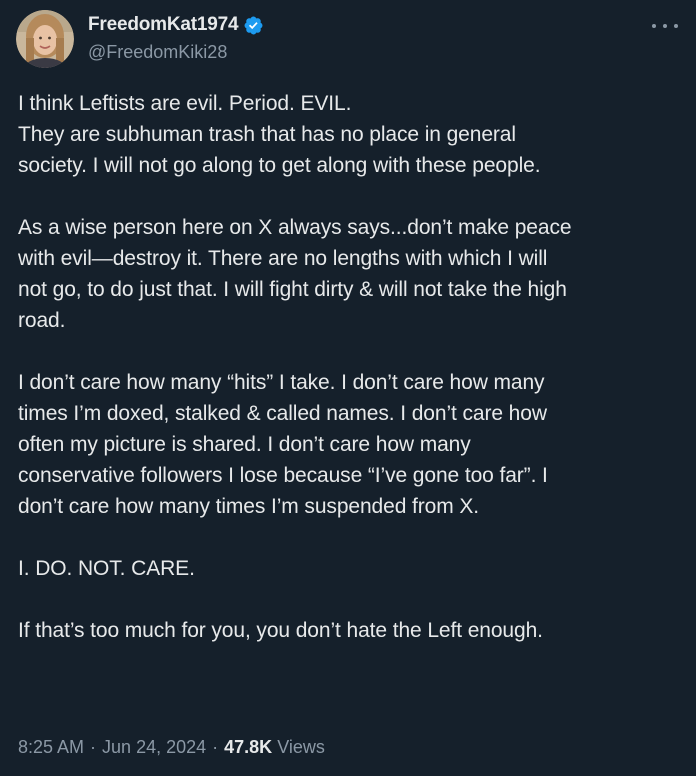  I want to click on tweet-meta: 8:25 AM · Jun 24, 2024 · 47.8K Views, so click(171, 747).